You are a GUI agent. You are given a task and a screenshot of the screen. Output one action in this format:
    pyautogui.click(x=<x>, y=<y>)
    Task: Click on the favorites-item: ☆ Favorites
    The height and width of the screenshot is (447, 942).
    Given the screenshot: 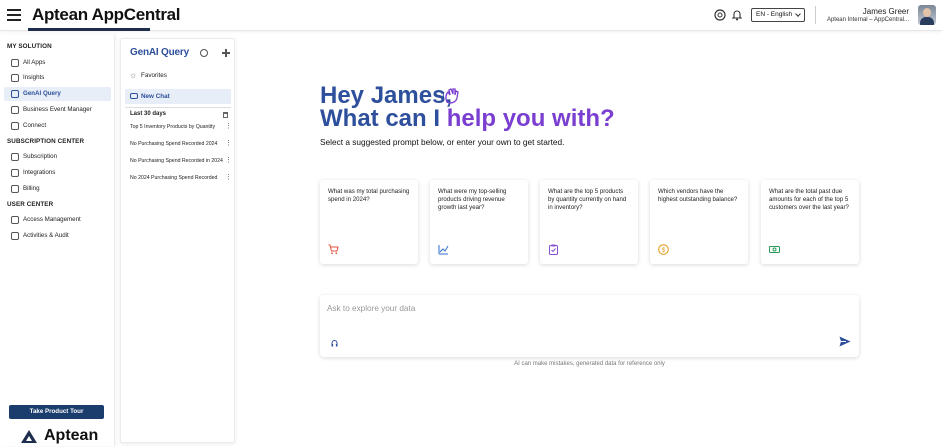 What is the action you would take?
    pyautogui.click(x=148, y=76)
    